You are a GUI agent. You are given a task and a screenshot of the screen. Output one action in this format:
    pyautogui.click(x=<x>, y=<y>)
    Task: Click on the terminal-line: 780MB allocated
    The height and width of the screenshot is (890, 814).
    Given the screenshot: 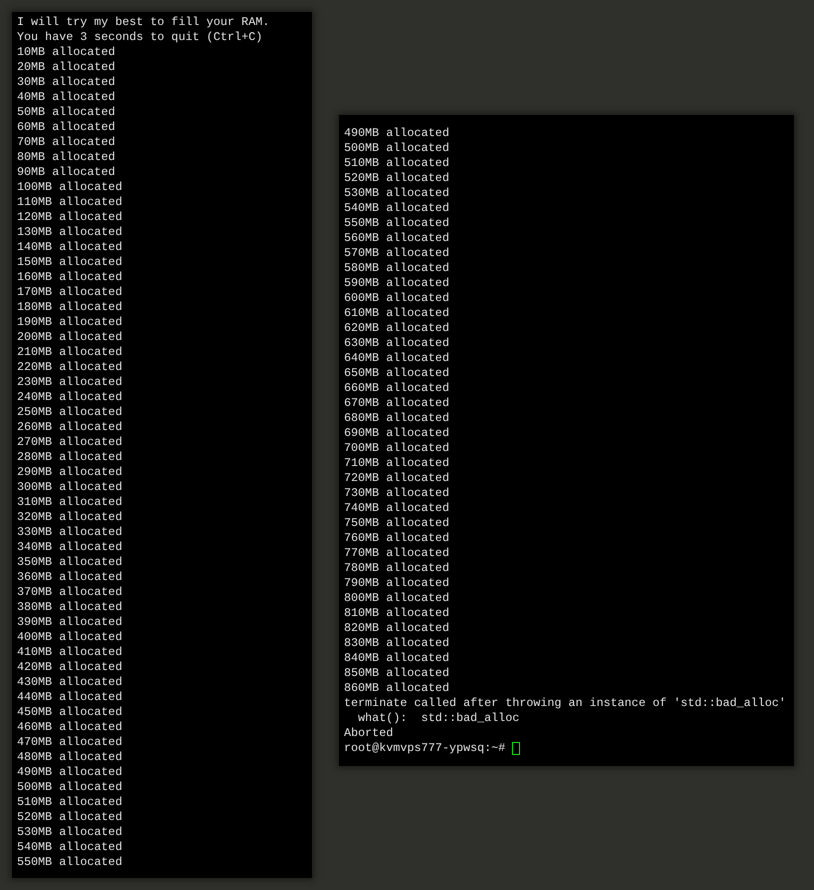 What is the action you would take?
    pyautogui.click(x=397, y=568)
    